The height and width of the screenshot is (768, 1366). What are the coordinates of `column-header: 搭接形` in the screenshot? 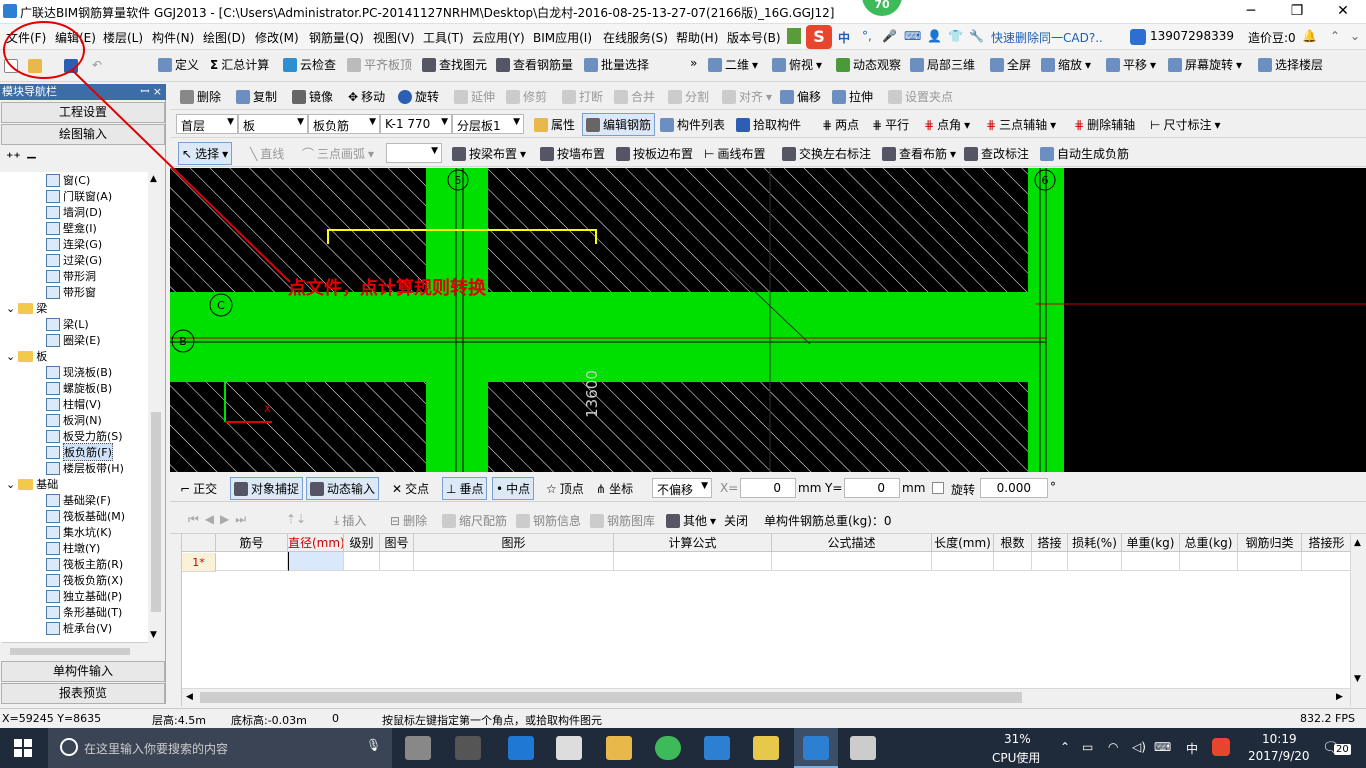 It's located at (1327, 543).